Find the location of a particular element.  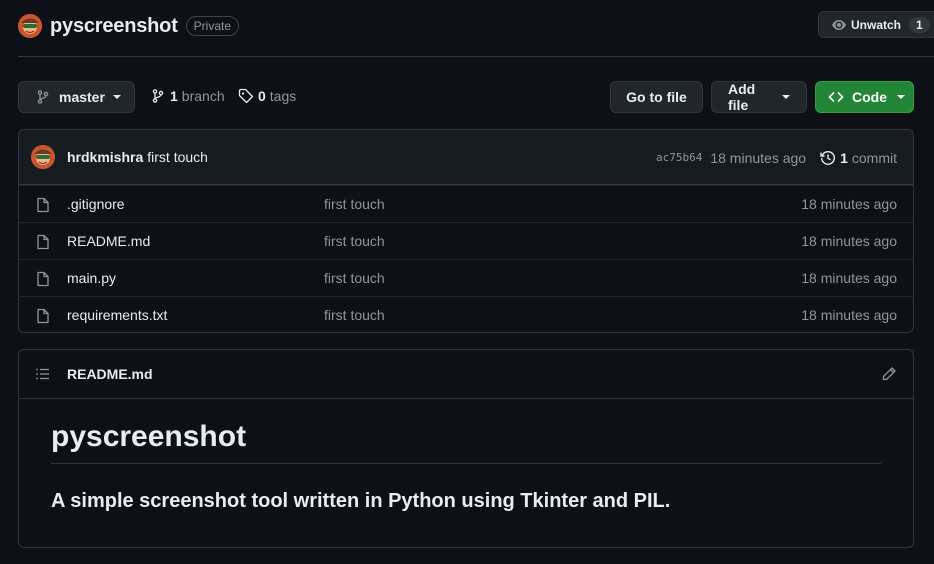

code-button: Code is located at coordinates (864, 97).